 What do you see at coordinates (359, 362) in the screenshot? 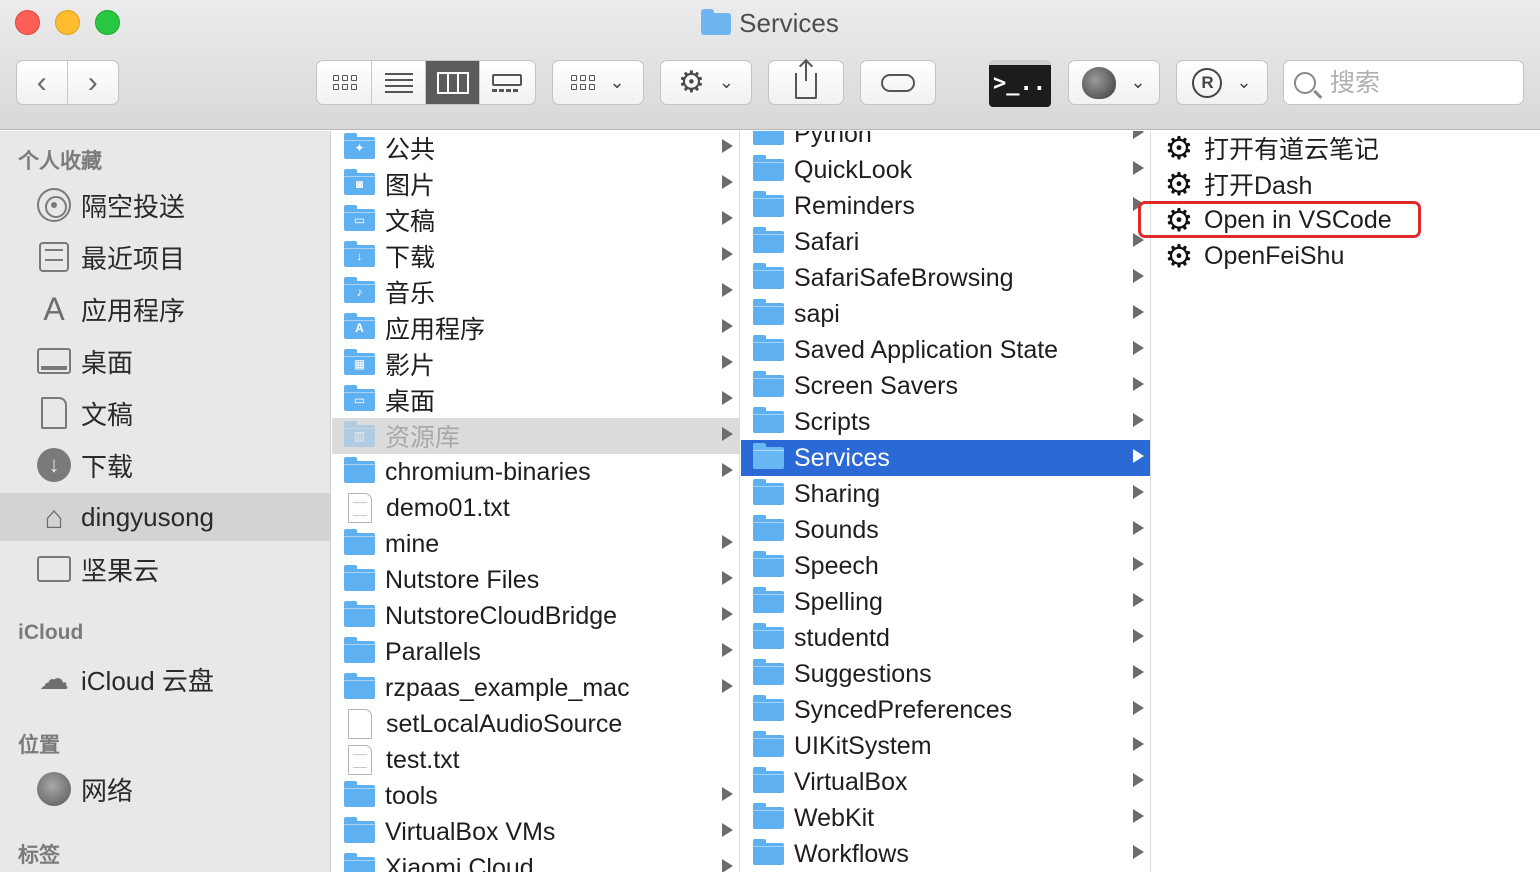
I see `folder-icon: ▦` at bounding box center [359, 362].